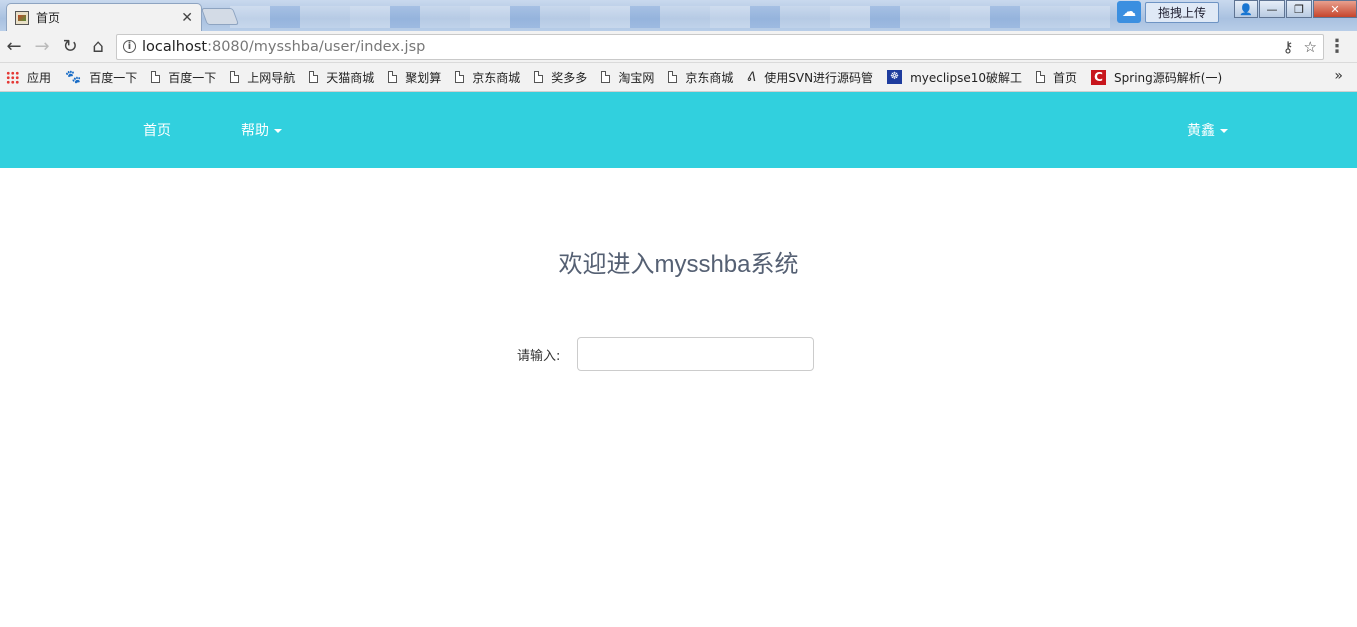 The image size is (1357, 627). What do you see at coordinates (350, 77) in the screenshot?
I see `bookmark-label: 天猫商城` at bounding box center [350, 77].